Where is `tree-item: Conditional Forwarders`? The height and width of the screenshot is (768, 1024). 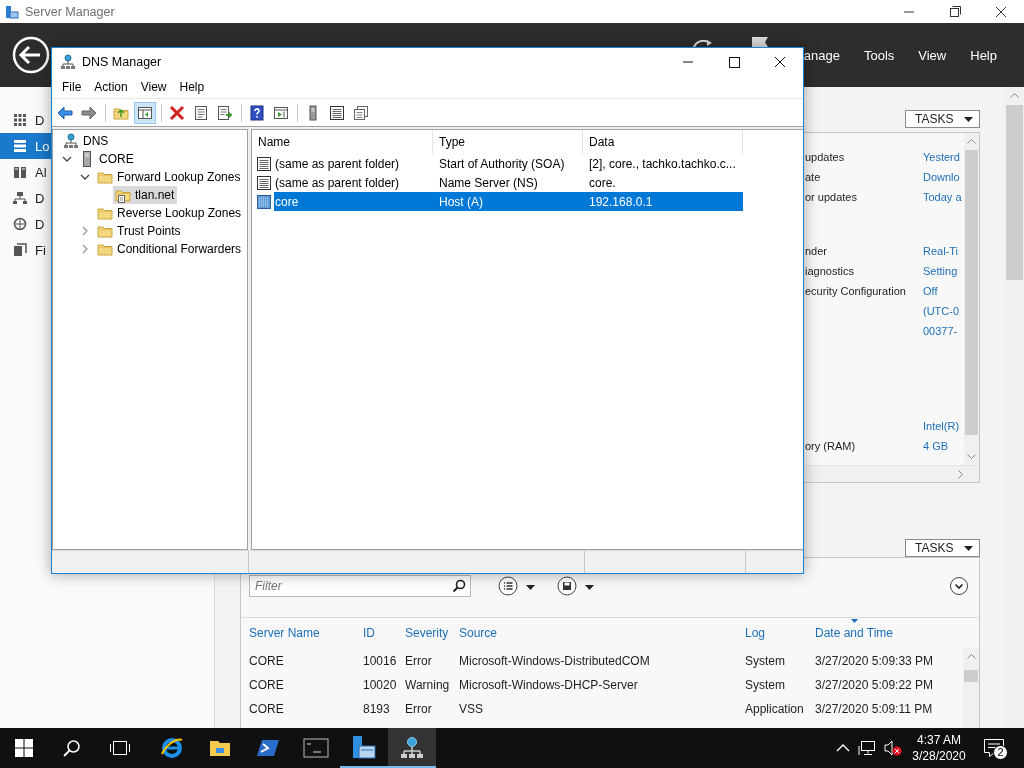
tree-item: Conditional Forwarders is located at coordinates (170, 249).